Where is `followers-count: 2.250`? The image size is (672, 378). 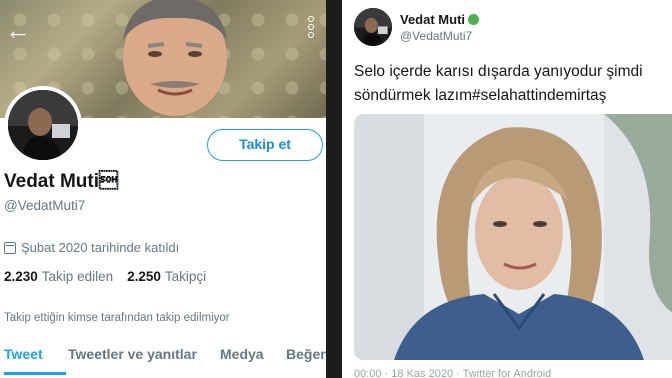 followers-count: 2.250 is located at coordinates (144, 276).